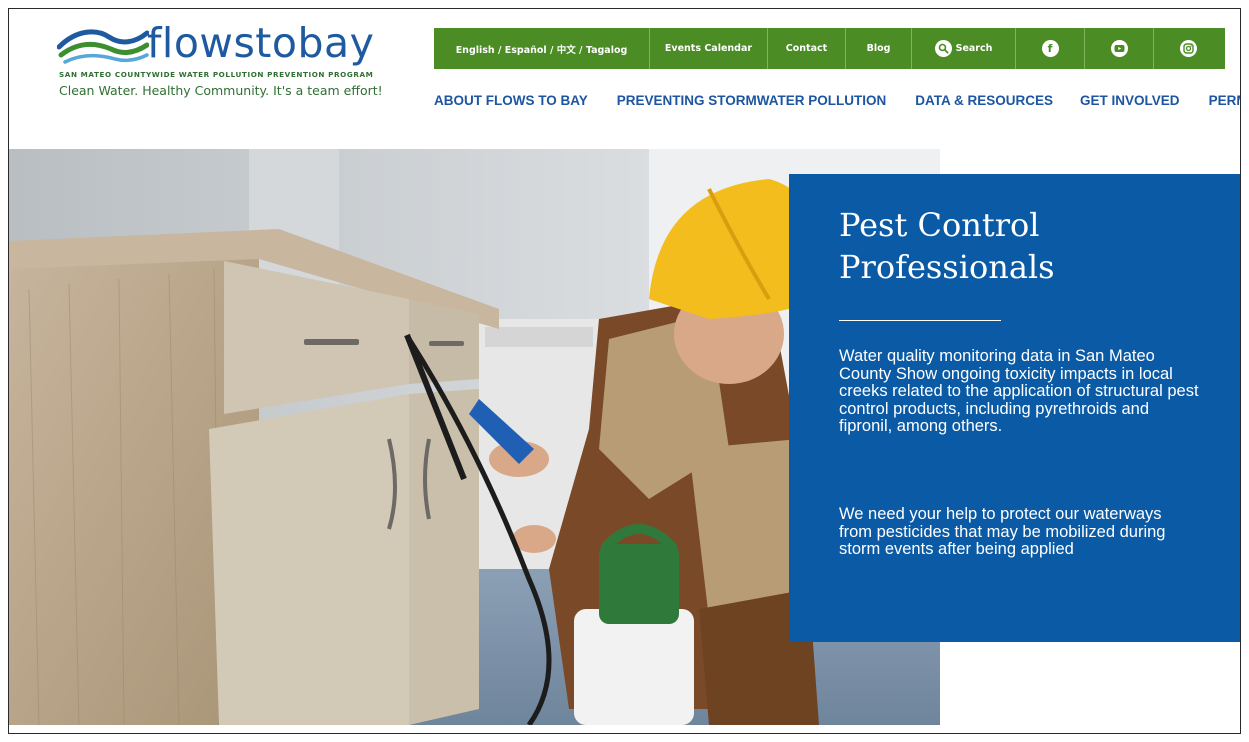 The image size is (1249, 742). I want to click on nav-preventing-pollution: PREVENTING STORMWATER POLLUTION, so click(752, 100).